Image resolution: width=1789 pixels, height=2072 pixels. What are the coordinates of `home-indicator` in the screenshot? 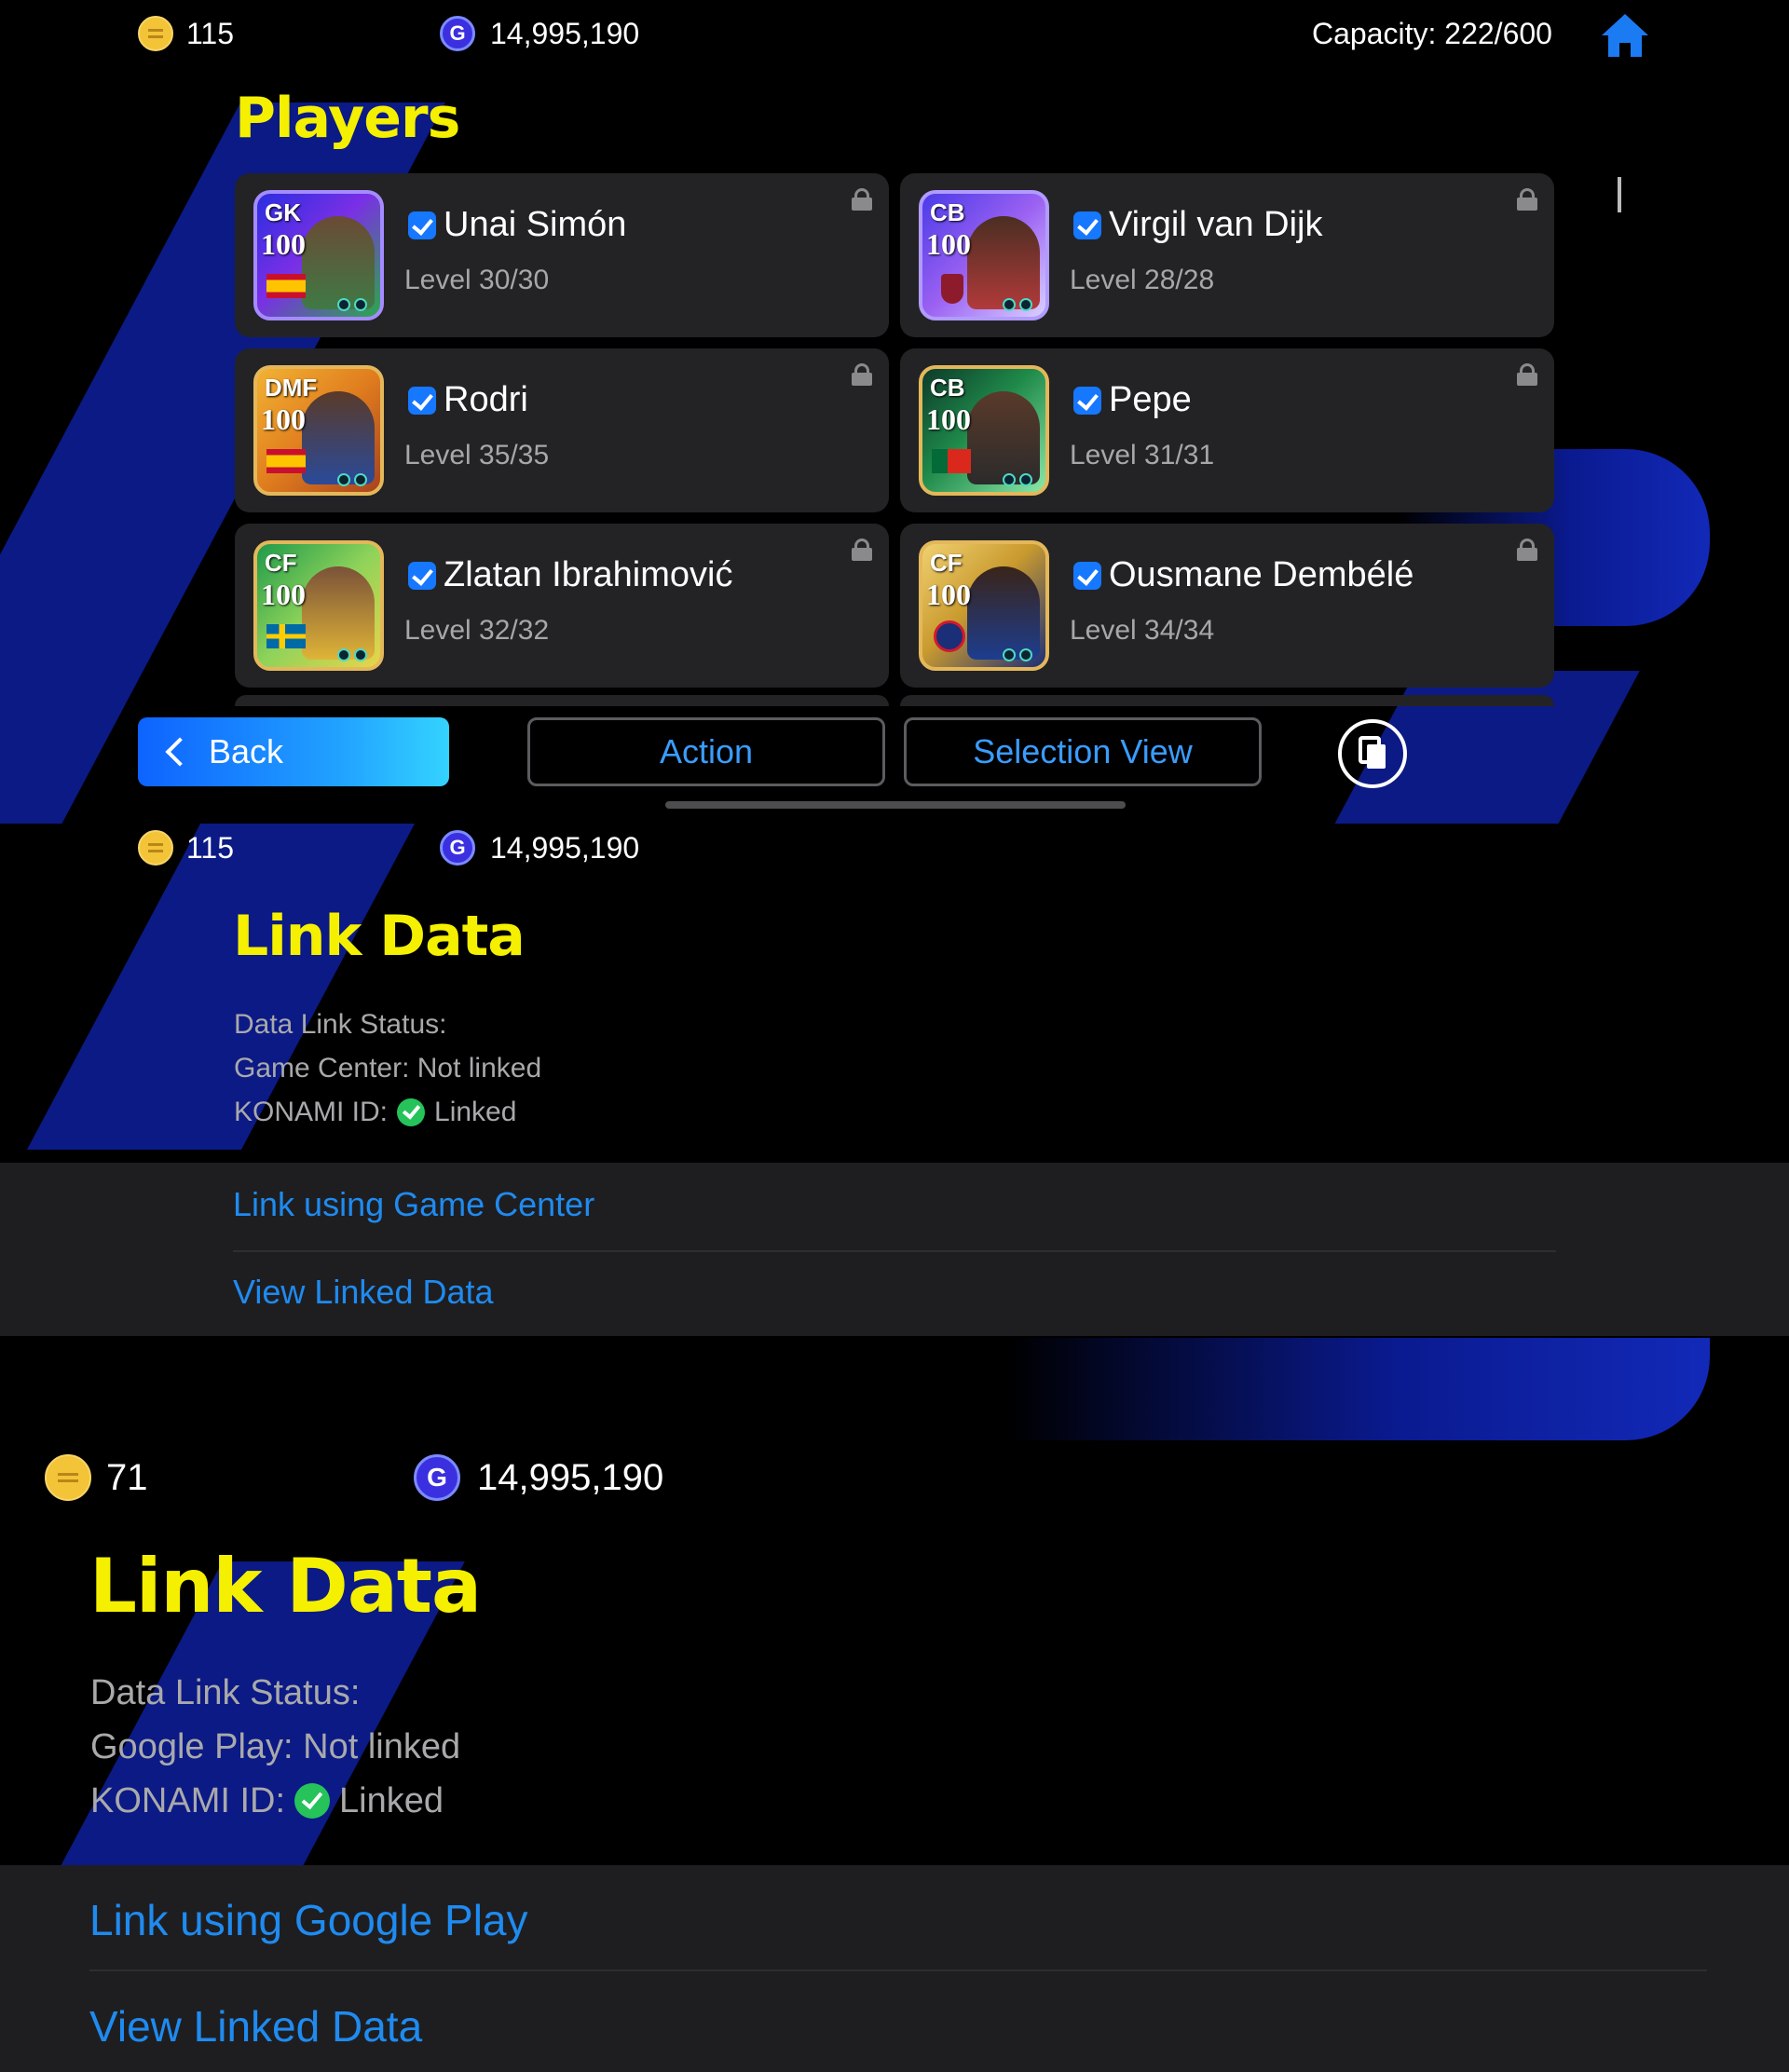 It's located at (895, 805).